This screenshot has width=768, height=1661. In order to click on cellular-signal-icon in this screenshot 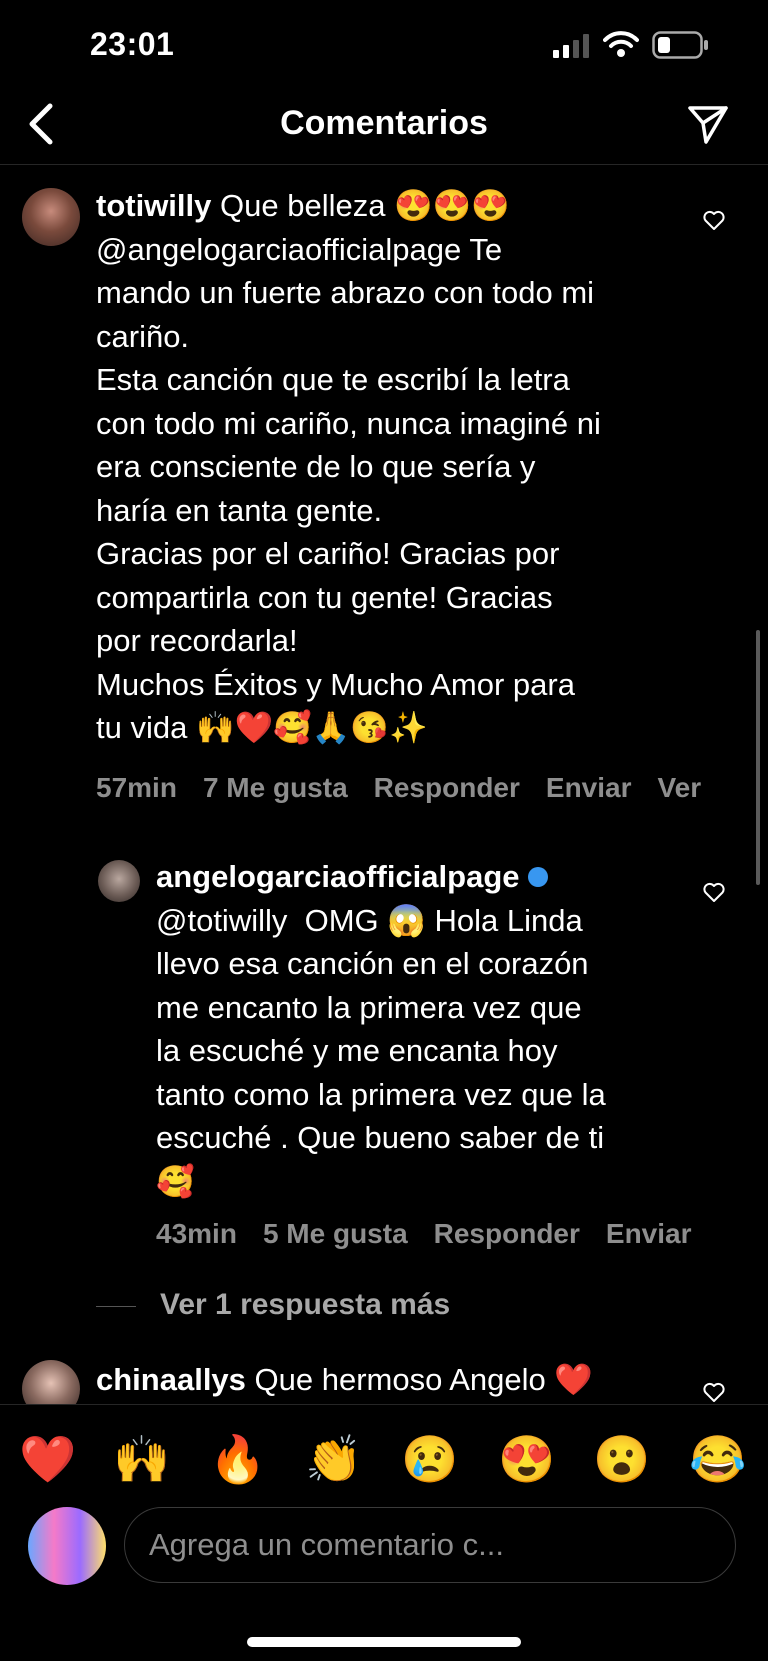, I will do `click(571, 46)`.